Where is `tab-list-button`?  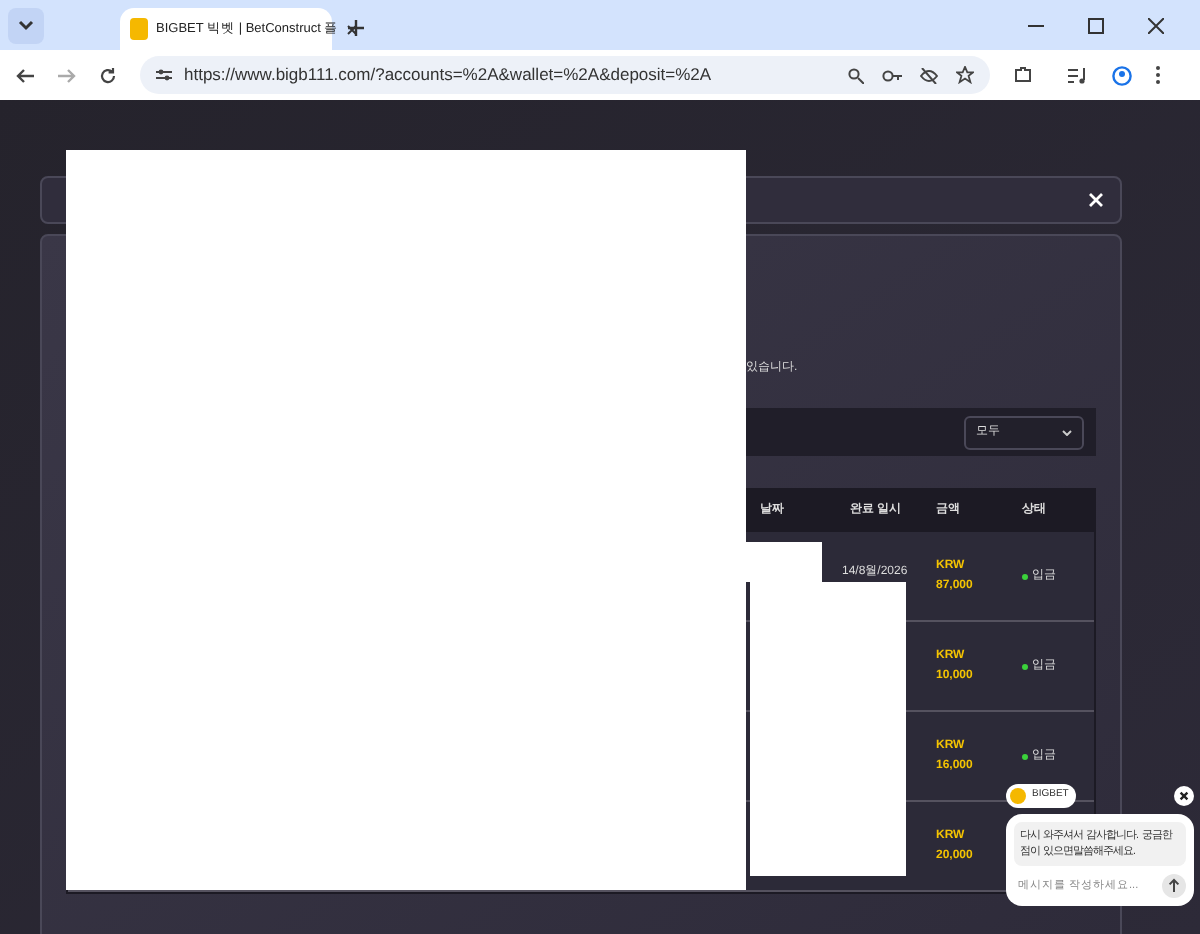
tab-list-button is located at coordinates (26, 26).